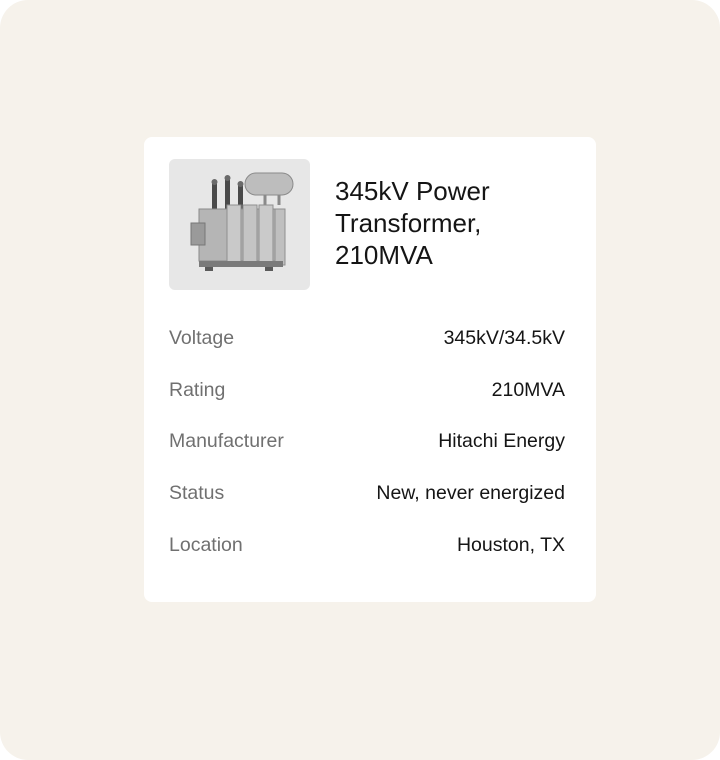  I want to click on spec-row-manufacturer: Manufacturer Hitachi Energy, so click(367, 442).